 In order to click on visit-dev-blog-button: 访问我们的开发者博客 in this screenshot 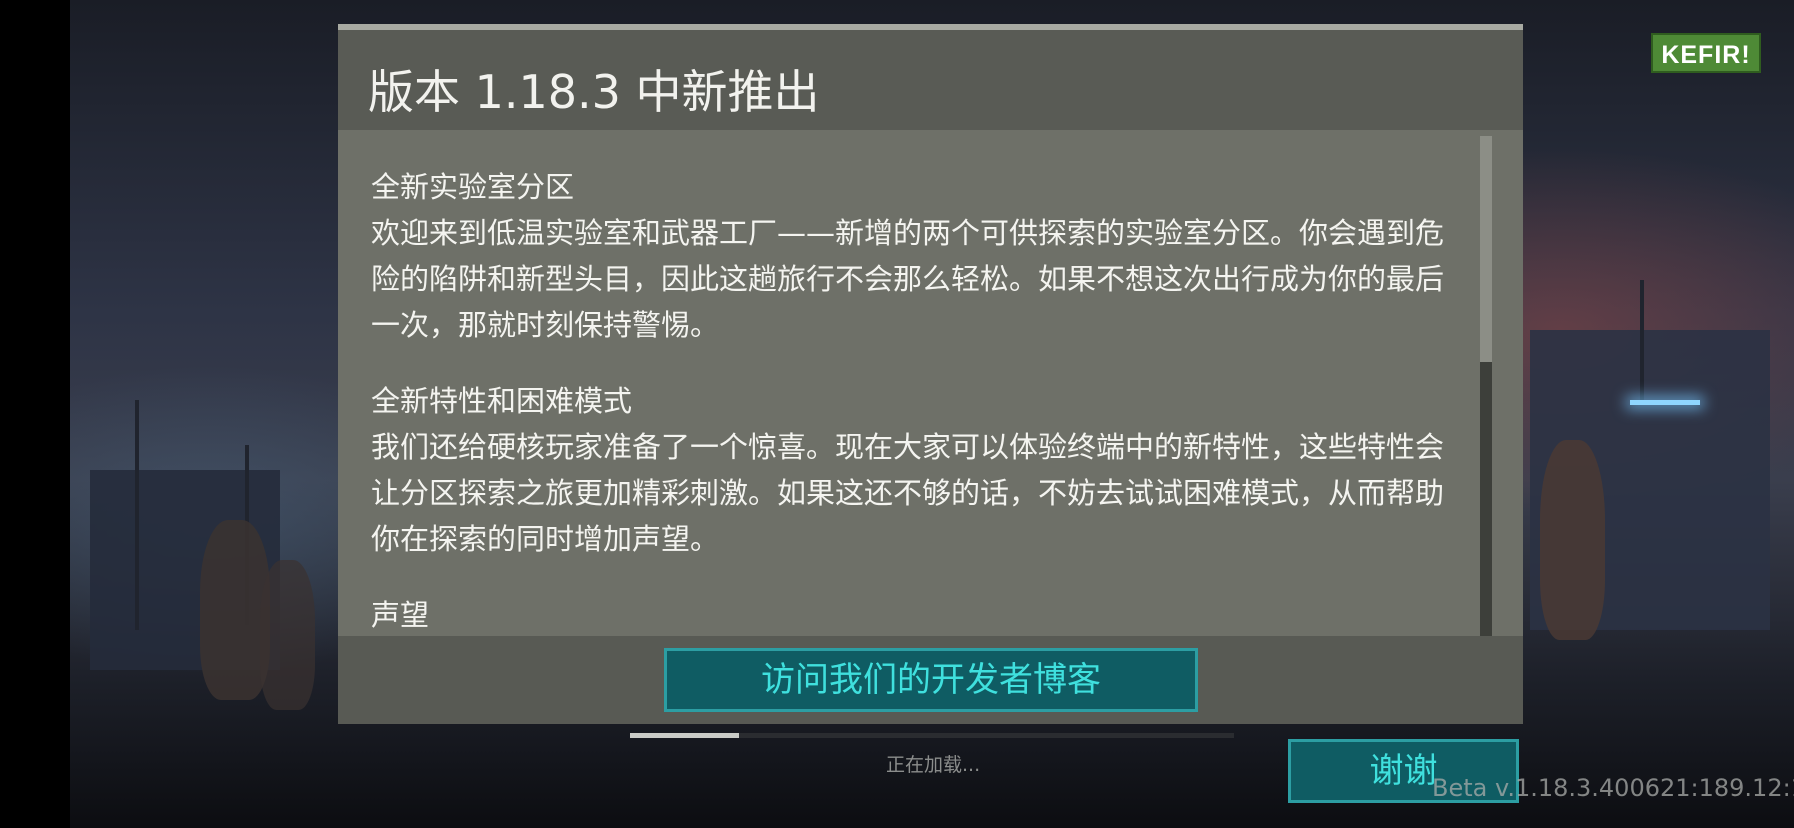, I will do `click(931, 680)`.